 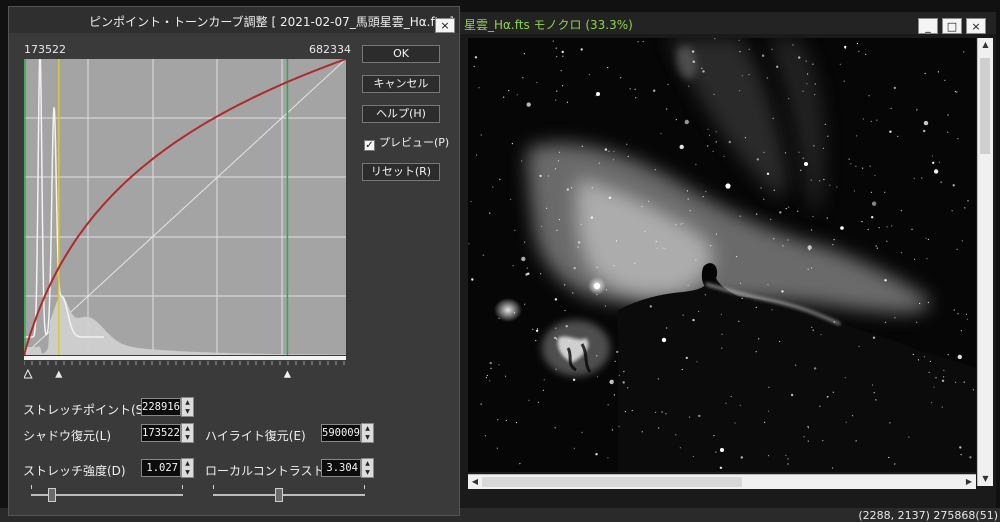 I want to click on stretch-point-label: ストレッチポイント(S), so click(x=85, y=410).